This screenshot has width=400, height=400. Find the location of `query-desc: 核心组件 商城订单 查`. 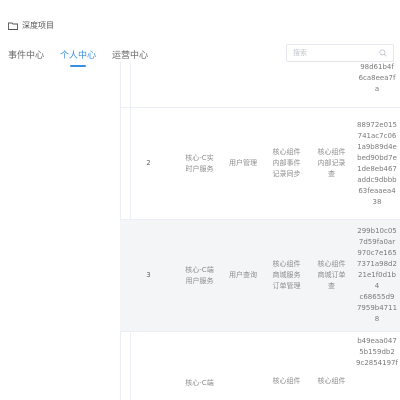

query-desc: 核心组件 商城订单 查 is located at coordinates (331, 275).